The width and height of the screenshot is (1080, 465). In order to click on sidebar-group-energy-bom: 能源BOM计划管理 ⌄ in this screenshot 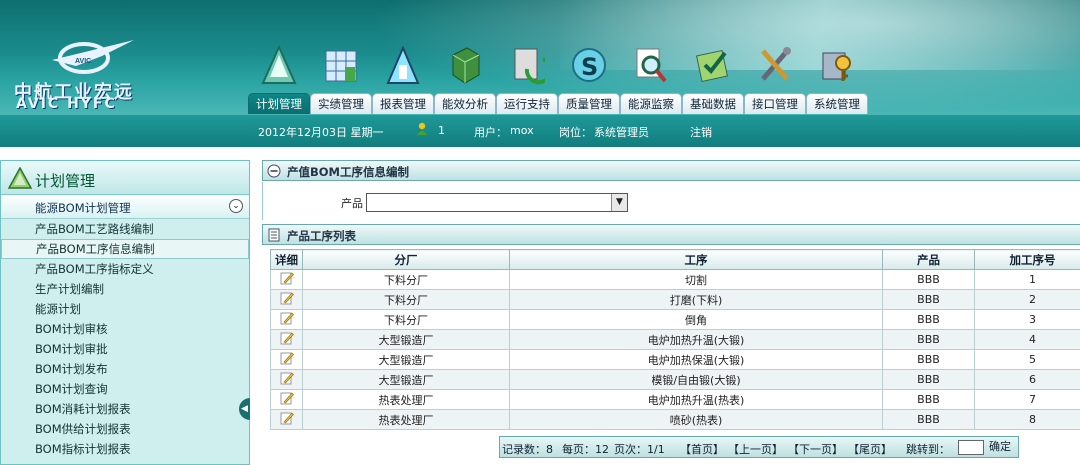, I will do `click(125, 207)`.